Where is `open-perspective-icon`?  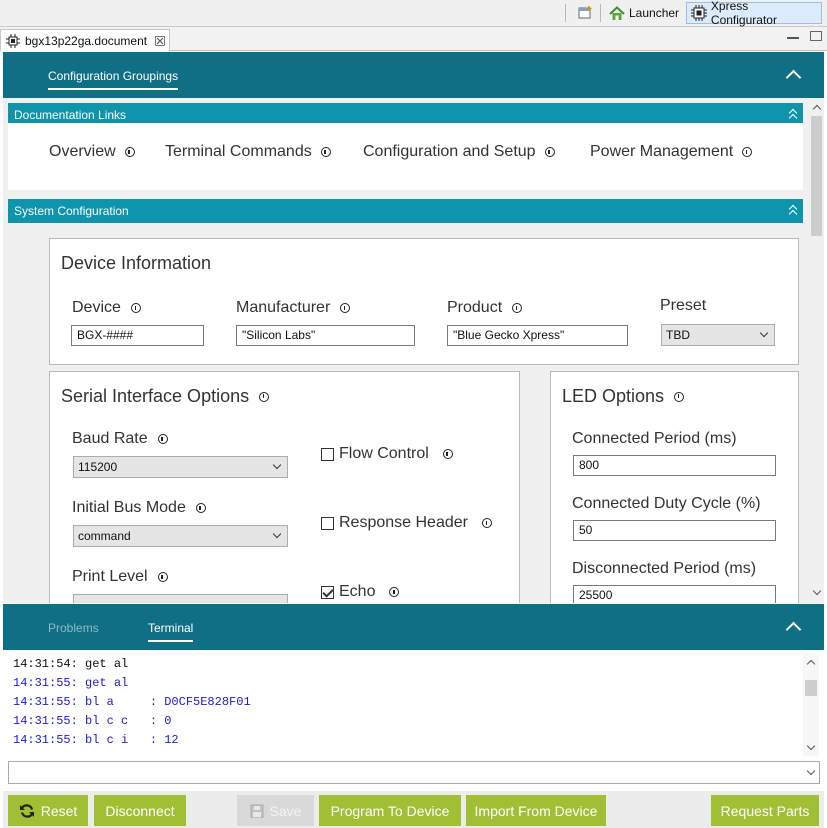 open-perspective-icon is located at coordinates (586, 12).